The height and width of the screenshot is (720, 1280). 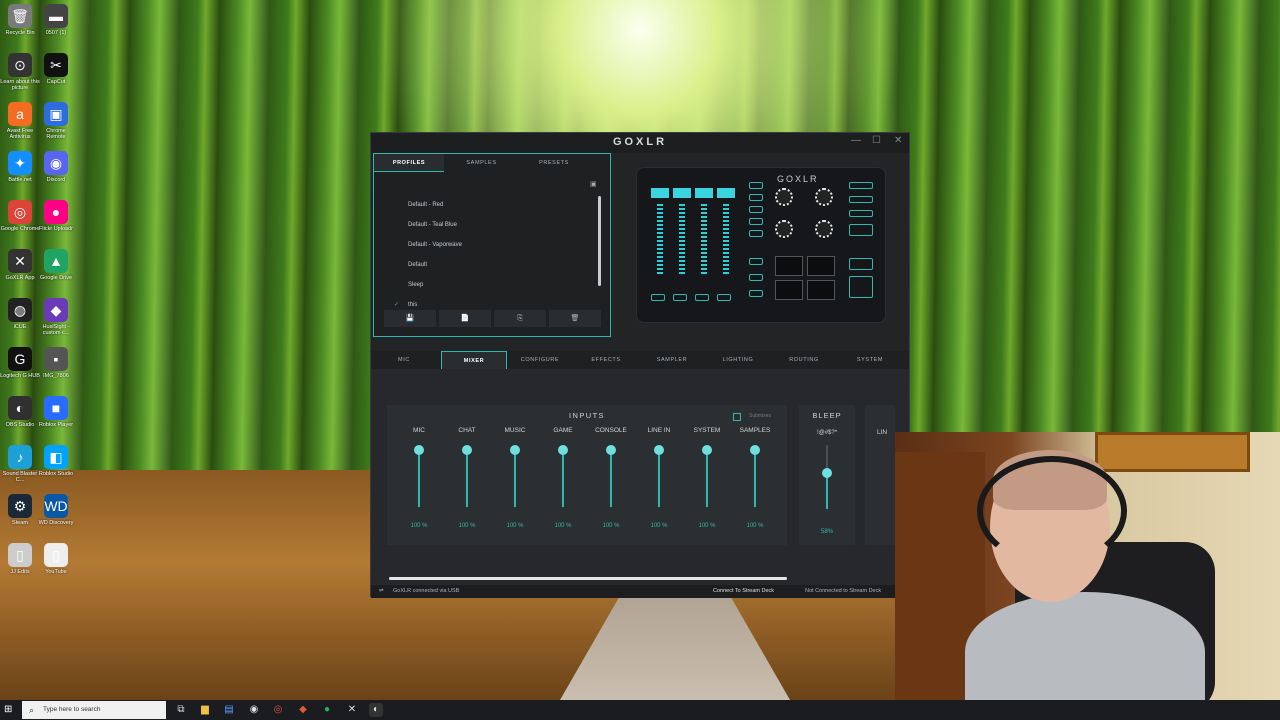 What do you see at coordinates (898, 140) in the screenshot?
I see `close-icon: ✕` at bounding box center [898, 140].